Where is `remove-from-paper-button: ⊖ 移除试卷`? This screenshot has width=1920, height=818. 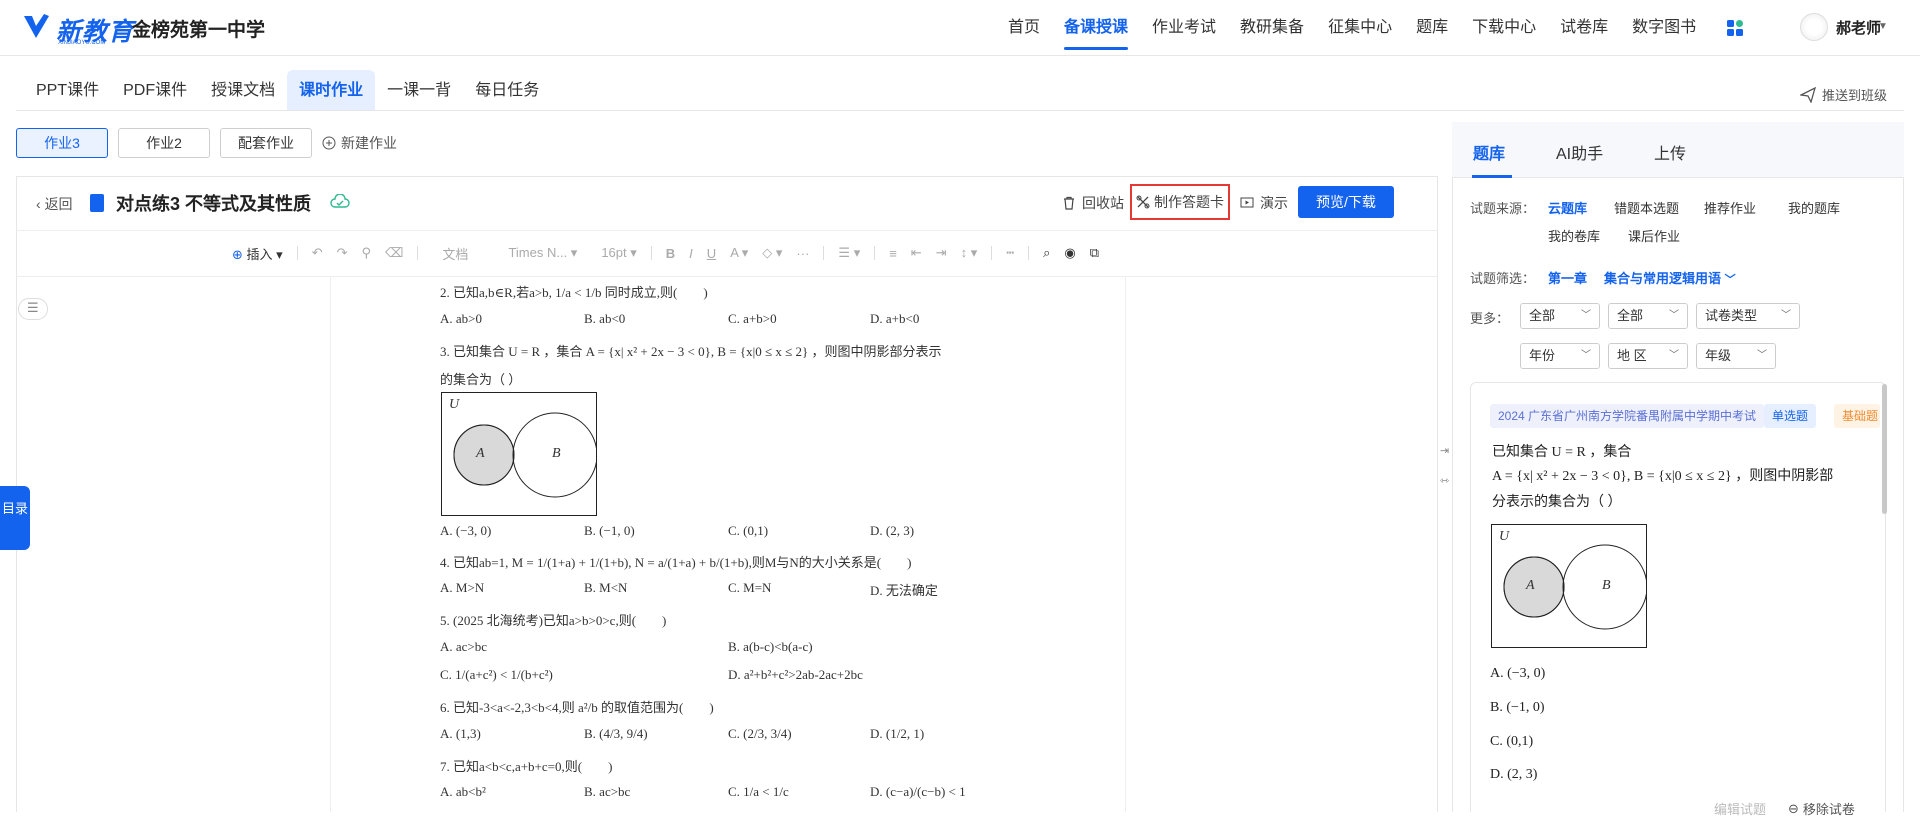 remove-from-paper-button: ⊖ 移除试卷 is located at coordinates (1821, 808).